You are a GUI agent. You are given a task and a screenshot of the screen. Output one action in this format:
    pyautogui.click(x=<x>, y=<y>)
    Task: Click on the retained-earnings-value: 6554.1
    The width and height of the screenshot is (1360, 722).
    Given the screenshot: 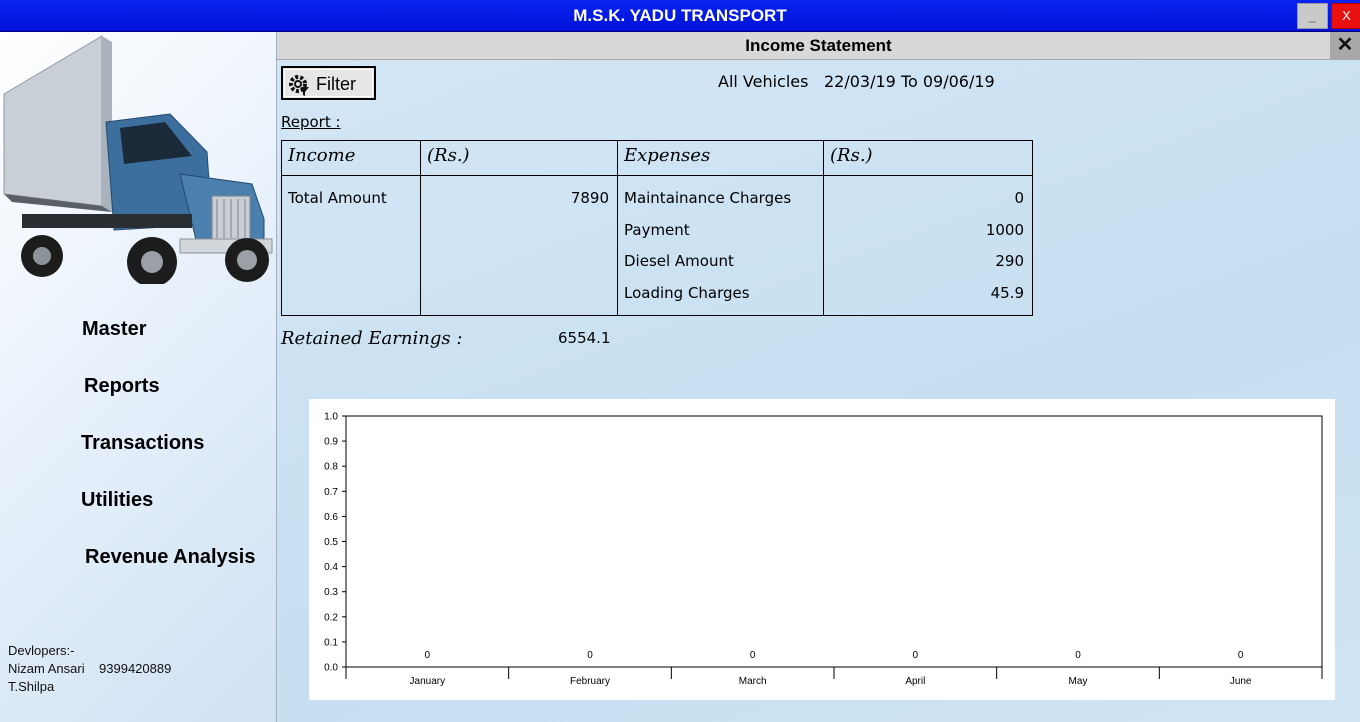 What is the action you would take?
    pyautogui.click(x=584, y=338)
    